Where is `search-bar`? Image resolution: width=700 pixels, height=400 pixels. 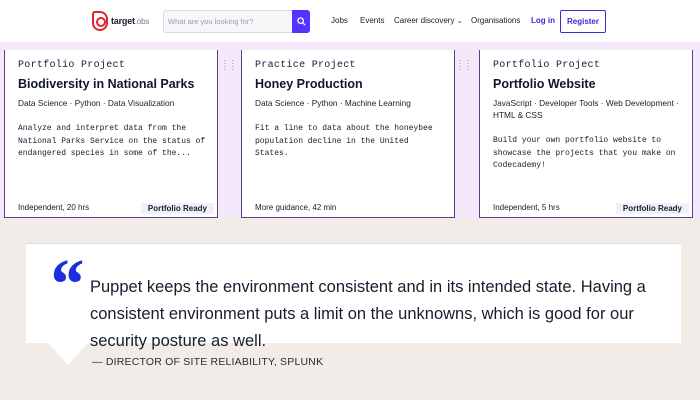 search-bar is located at coordinates (236, 21).